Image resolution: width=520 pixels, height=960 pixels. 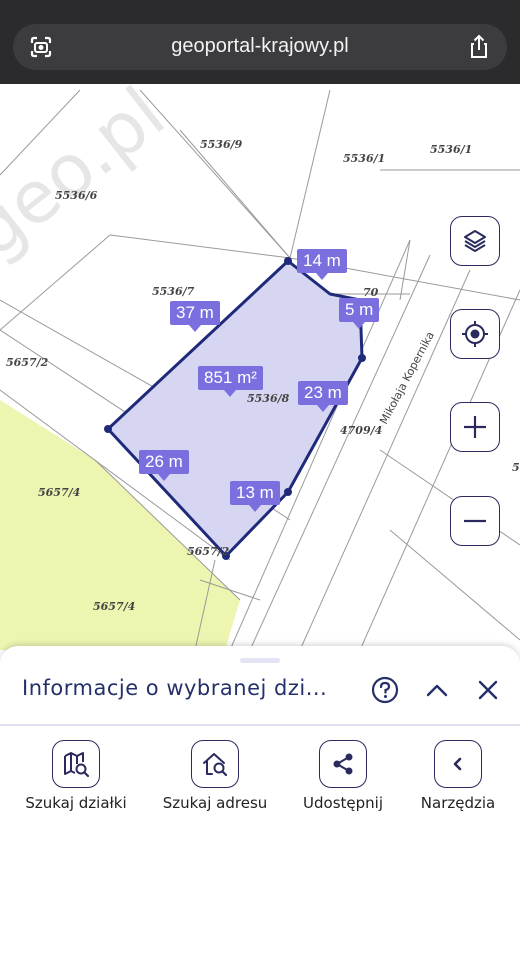 What do you see at coordinates (215, 803) in the screenshot?
I see `tool-label: Szukaj adresu` at bounding box center [215, 803].